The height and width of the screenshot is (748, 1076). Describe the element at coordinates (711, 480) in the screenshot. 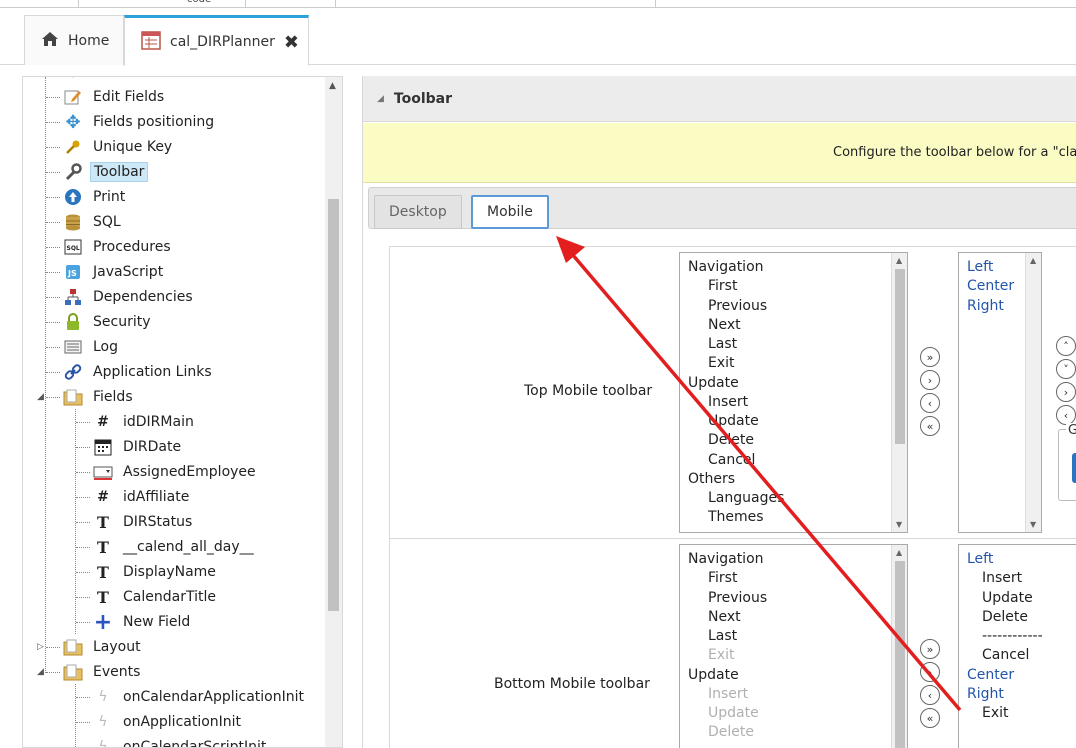

I see `list-item: Others` at that location.